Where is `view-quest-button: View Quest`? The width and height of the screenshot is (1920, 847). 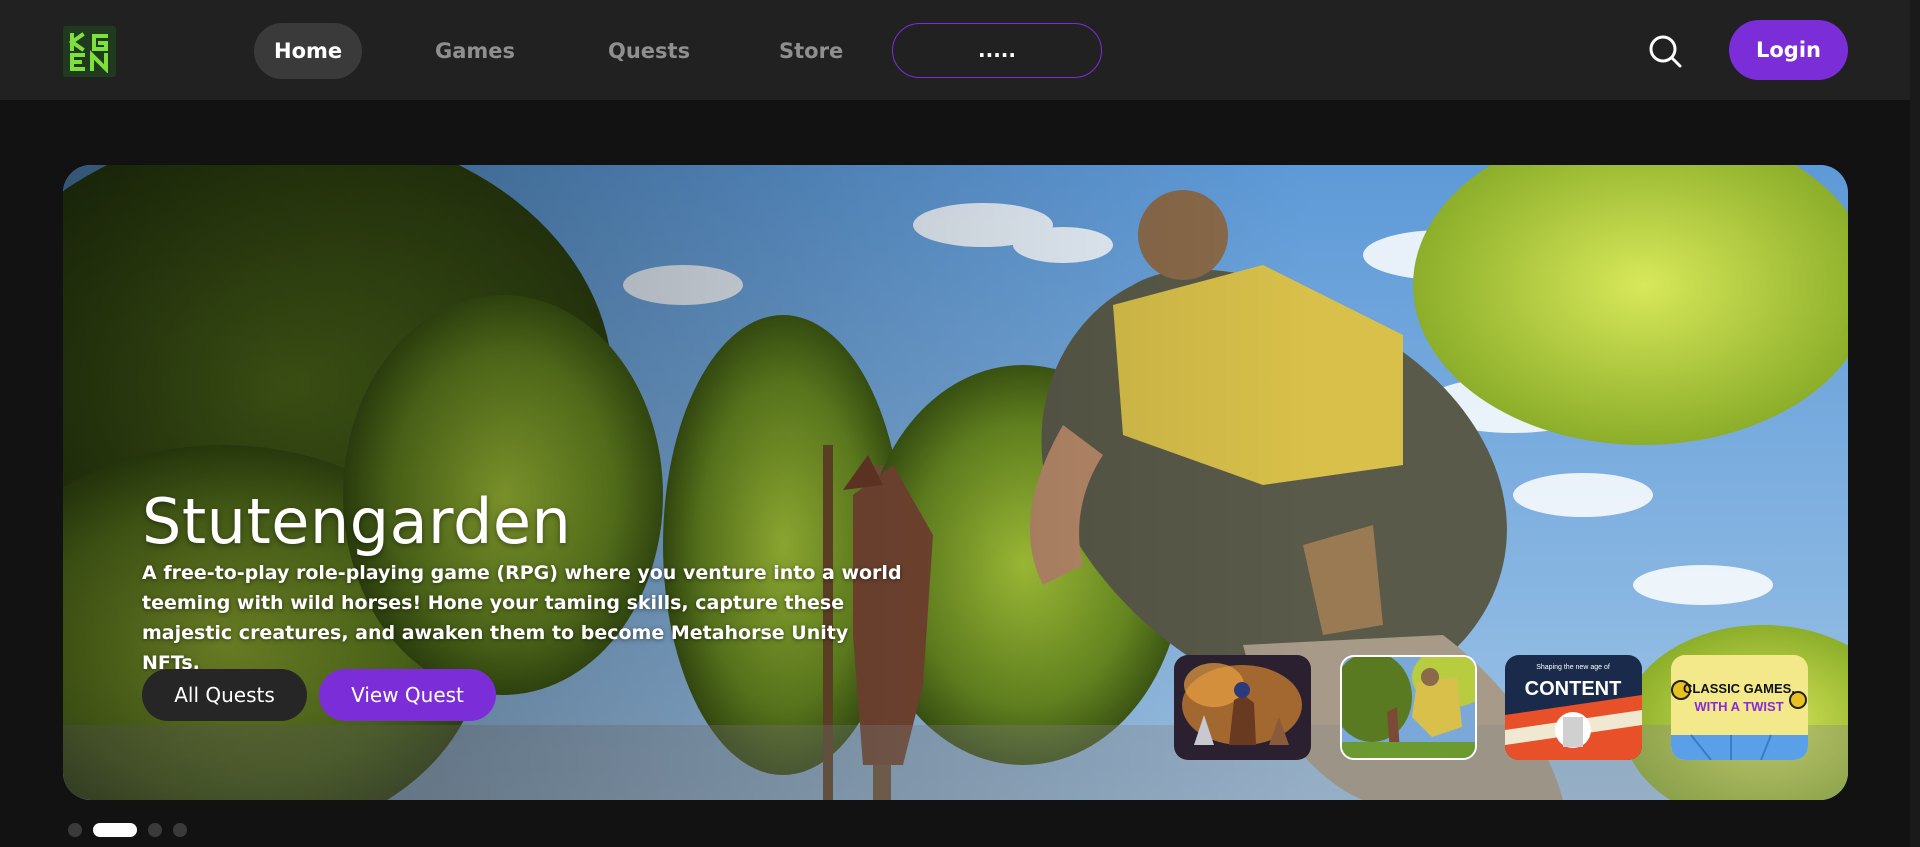 view-quest-button: View Quest is located at coordinates (407, 695).